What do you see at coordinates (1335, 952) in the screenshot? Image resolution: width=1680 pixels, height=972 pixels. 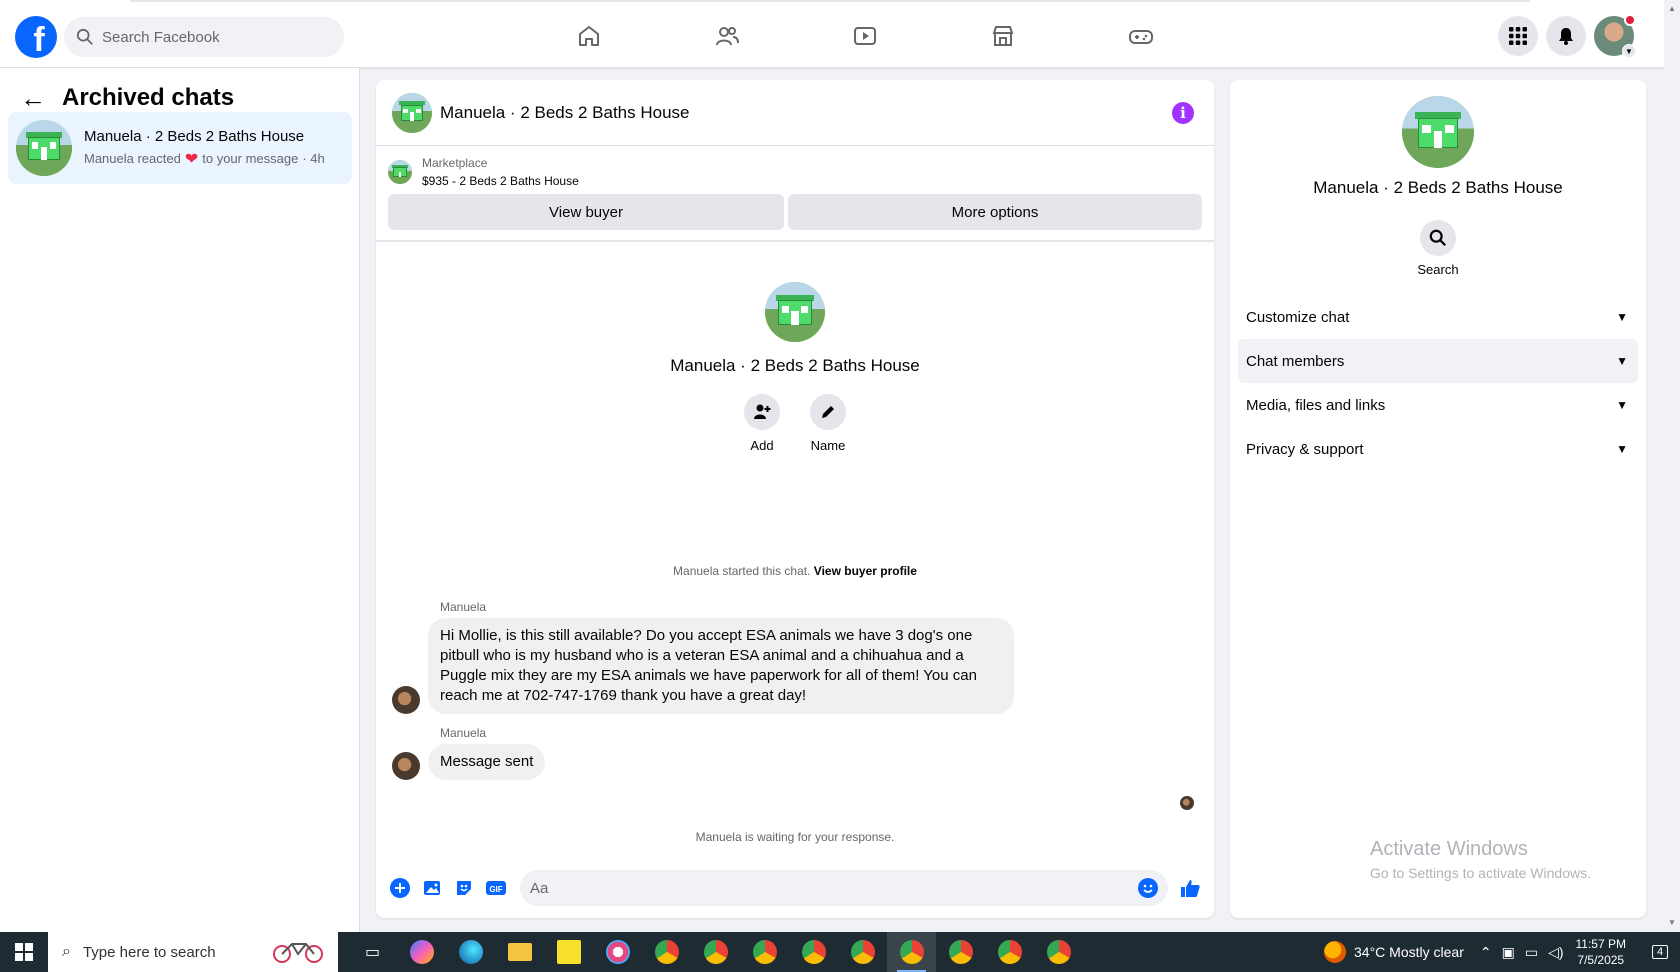 I see `weather-icon` at bounding box center [1335, 952].